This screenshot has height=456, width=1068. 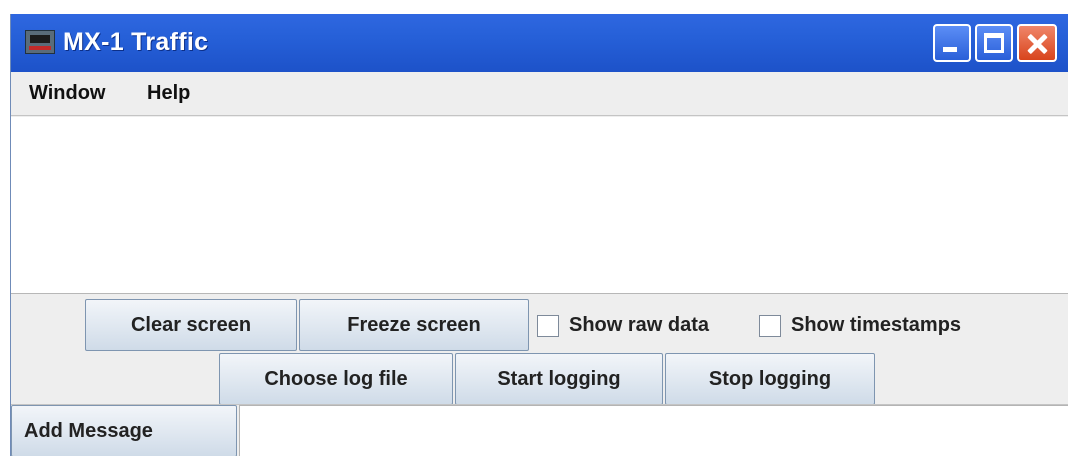 I want to click on close-button, so click(x=1037, y=43).